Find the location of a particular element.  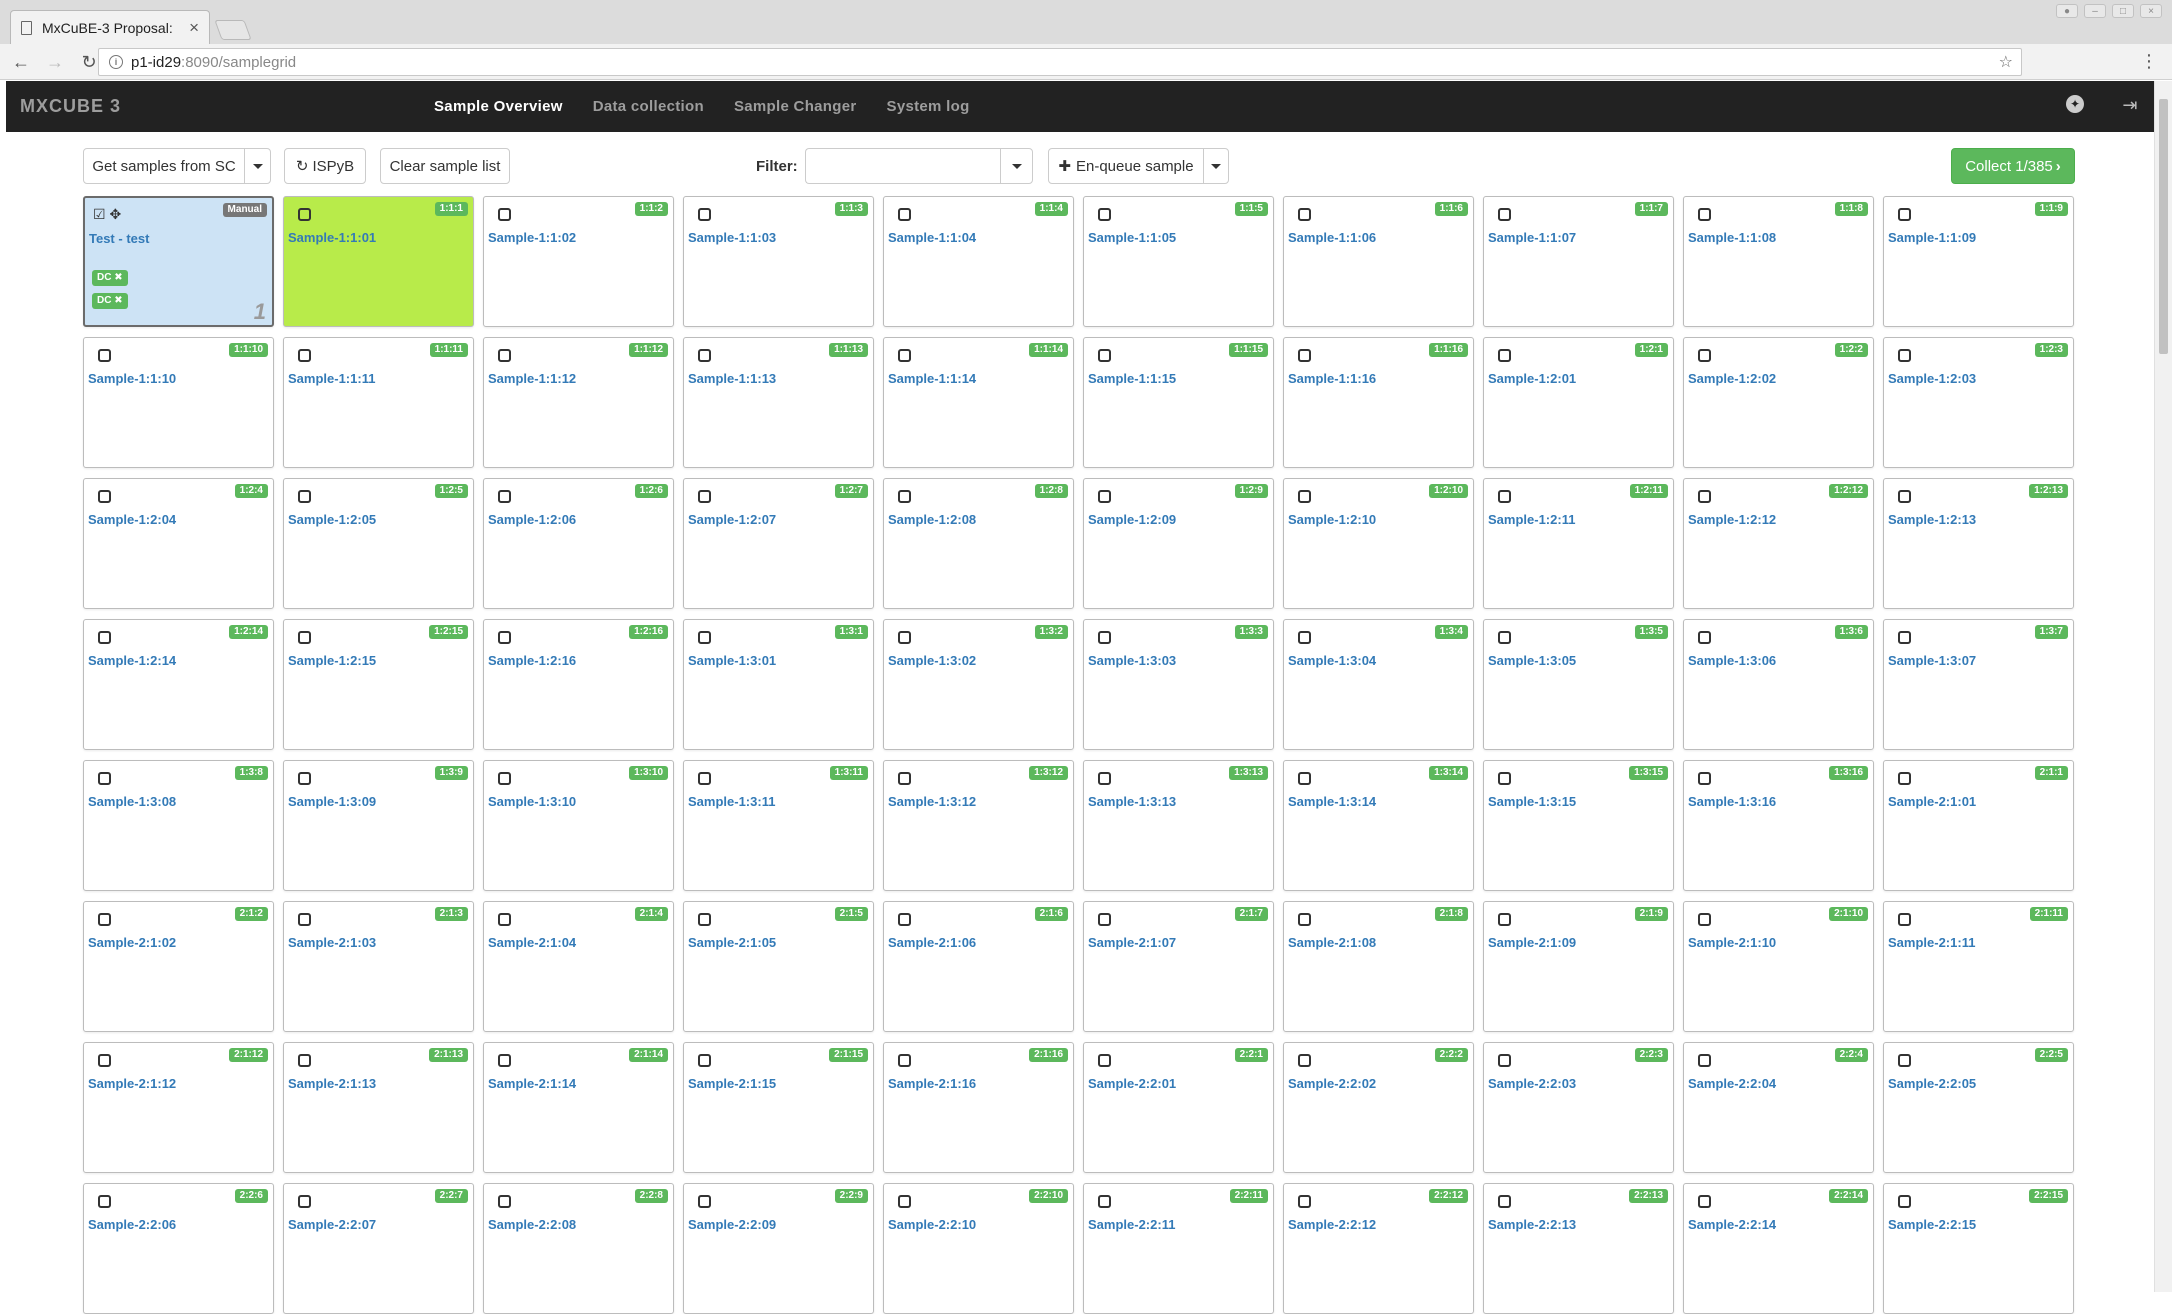

sample-card: 1:1:13 Sample-1:1:13 is located at coordinates (778, 402).